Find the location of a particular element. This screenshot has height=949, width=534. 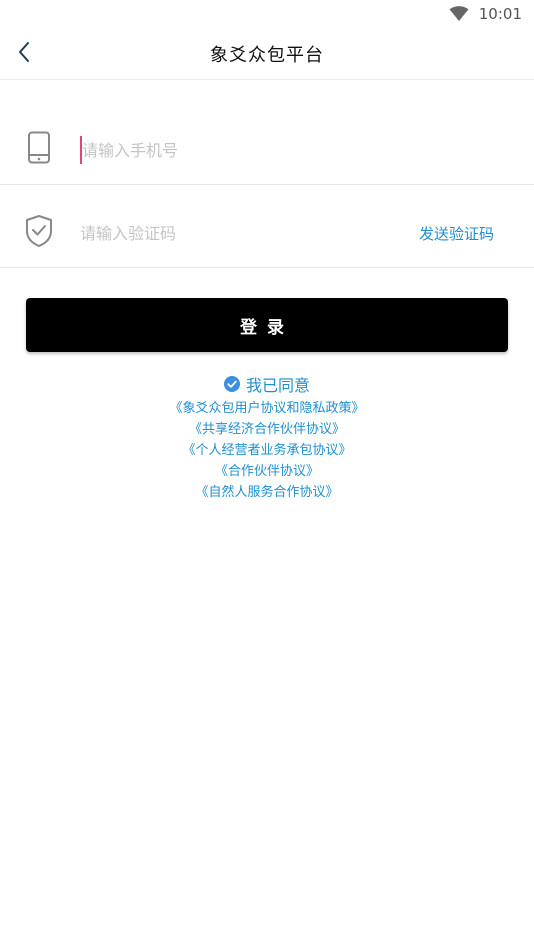

header: 象爻众包平台 is located at coordinates (267, 54).